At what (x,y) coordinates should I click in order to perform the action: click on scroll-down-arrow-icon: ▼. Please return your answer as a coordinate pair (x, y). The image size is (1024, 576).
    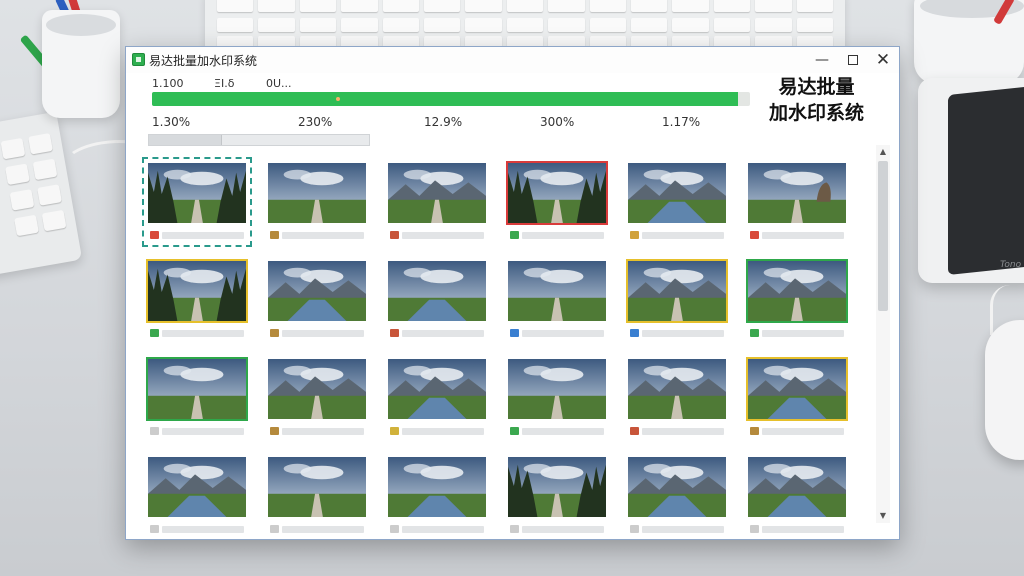
    Looking at the image, I should click on (883, 516).